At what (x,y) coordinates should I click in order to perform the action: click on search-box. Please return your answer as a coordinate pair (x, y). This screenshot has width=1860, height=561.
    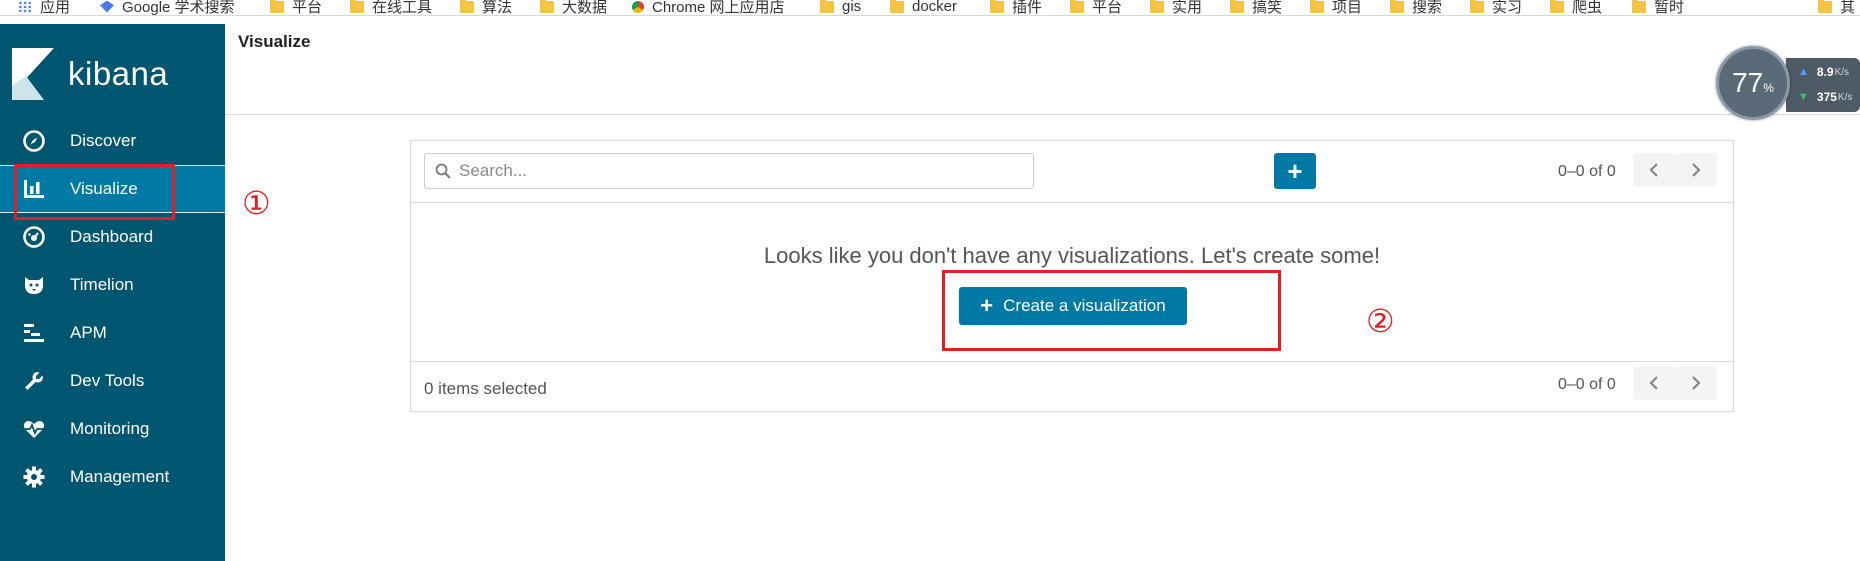
    Looking at the image, I should click on (729, 171).